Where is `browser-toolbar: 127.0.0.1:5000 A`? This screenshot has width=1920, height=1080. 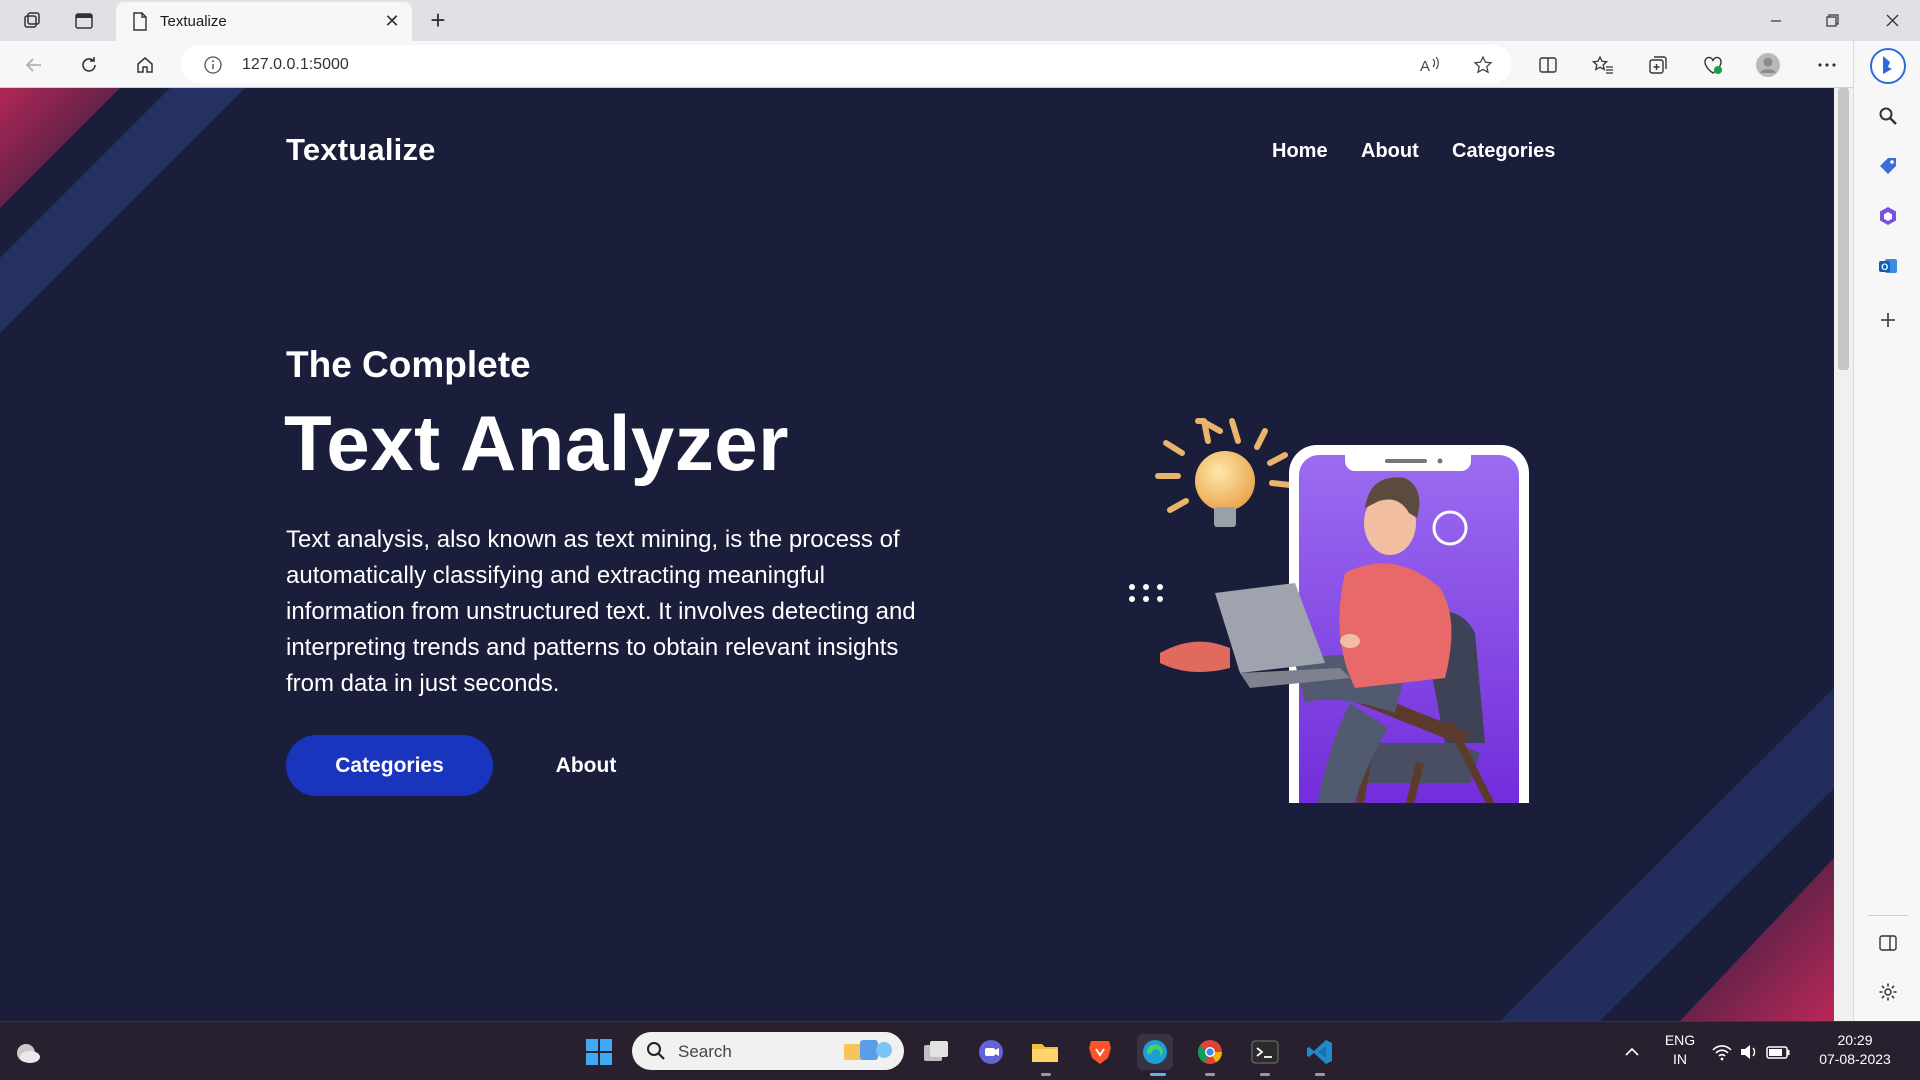 browser-toolbar: 127.0.0.1:5000 A is located at coordinates (960, 64).